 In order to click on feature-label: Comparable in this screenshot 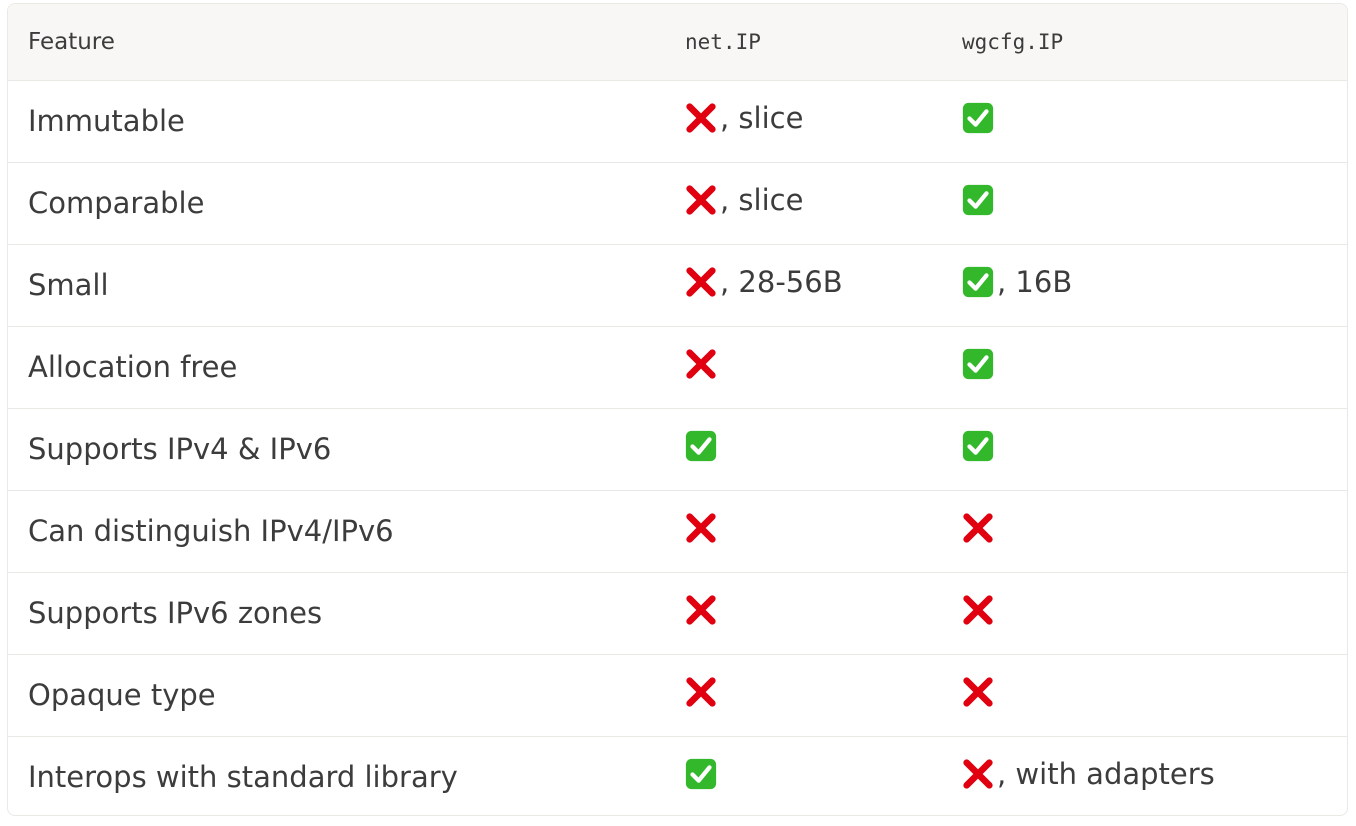, I will do `click(116, 203)`.